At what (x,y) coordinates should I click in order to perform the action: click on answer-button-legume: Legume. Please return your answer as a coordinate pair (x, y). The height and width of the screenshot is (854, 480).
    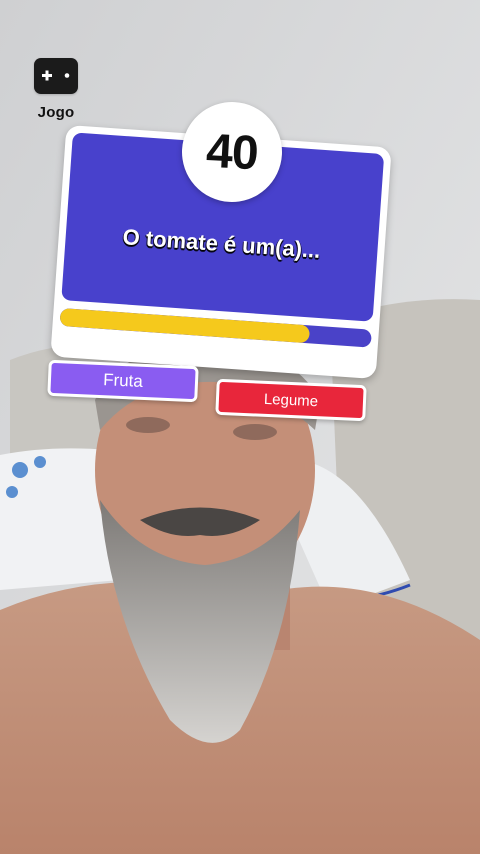
    Looking at the image, I should click on (291, 400).